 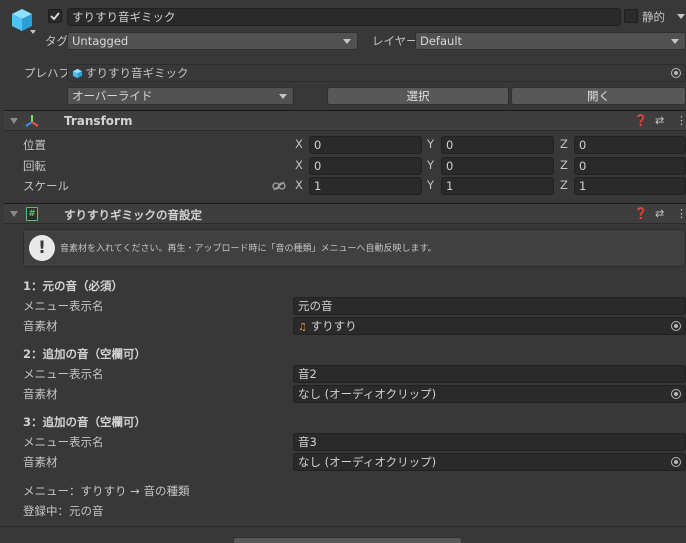 What do you see at coordinates (100, 41) in the screenshot?
I see `tag-value: Untagged` at bounding box center [100, 41].